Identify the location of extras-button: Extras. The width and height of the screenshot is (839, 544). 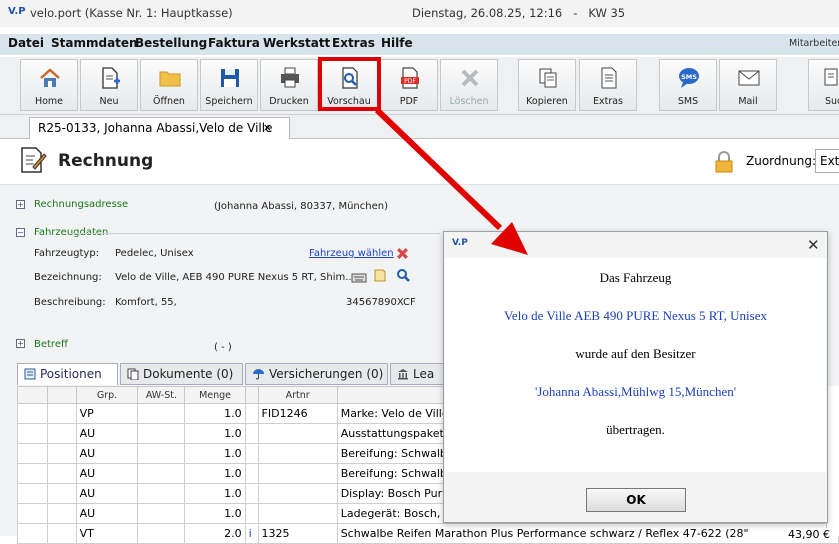
(608, 85).